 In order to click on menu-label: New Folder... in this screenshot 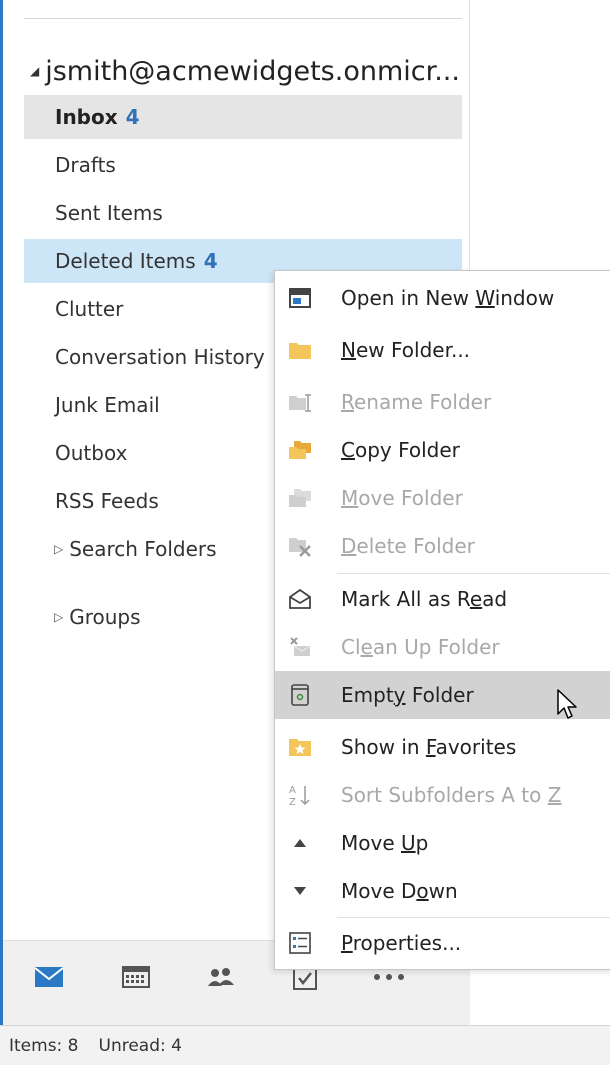, I will do `click(406, 350)`.